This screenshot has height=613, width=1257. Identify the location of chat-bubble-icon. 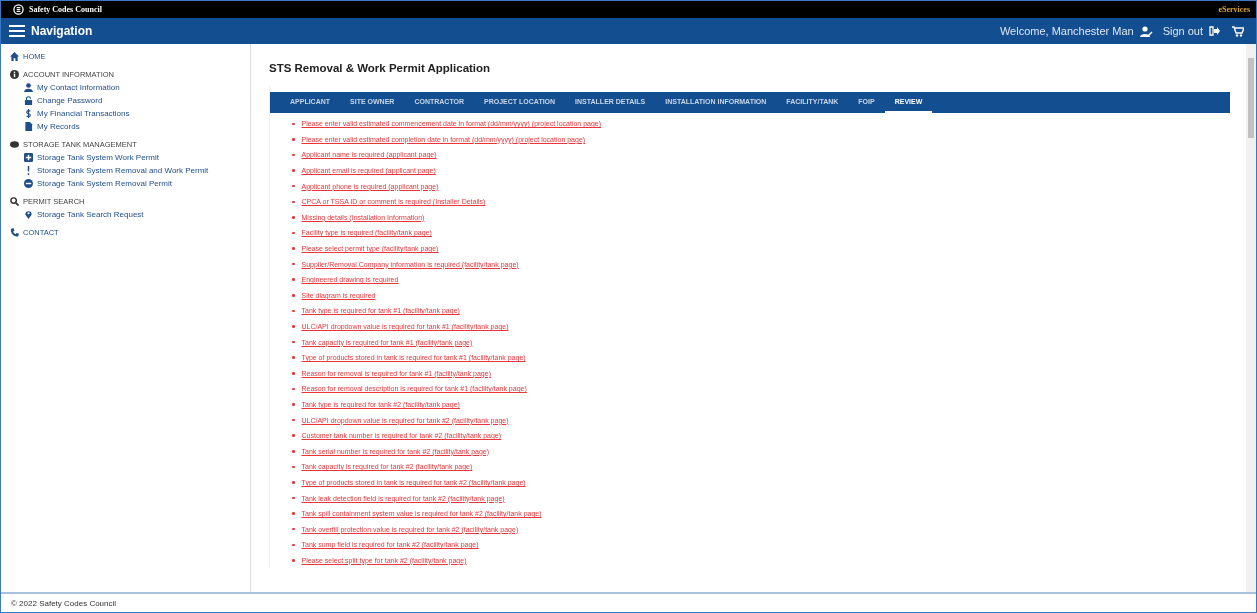
(14, 144).